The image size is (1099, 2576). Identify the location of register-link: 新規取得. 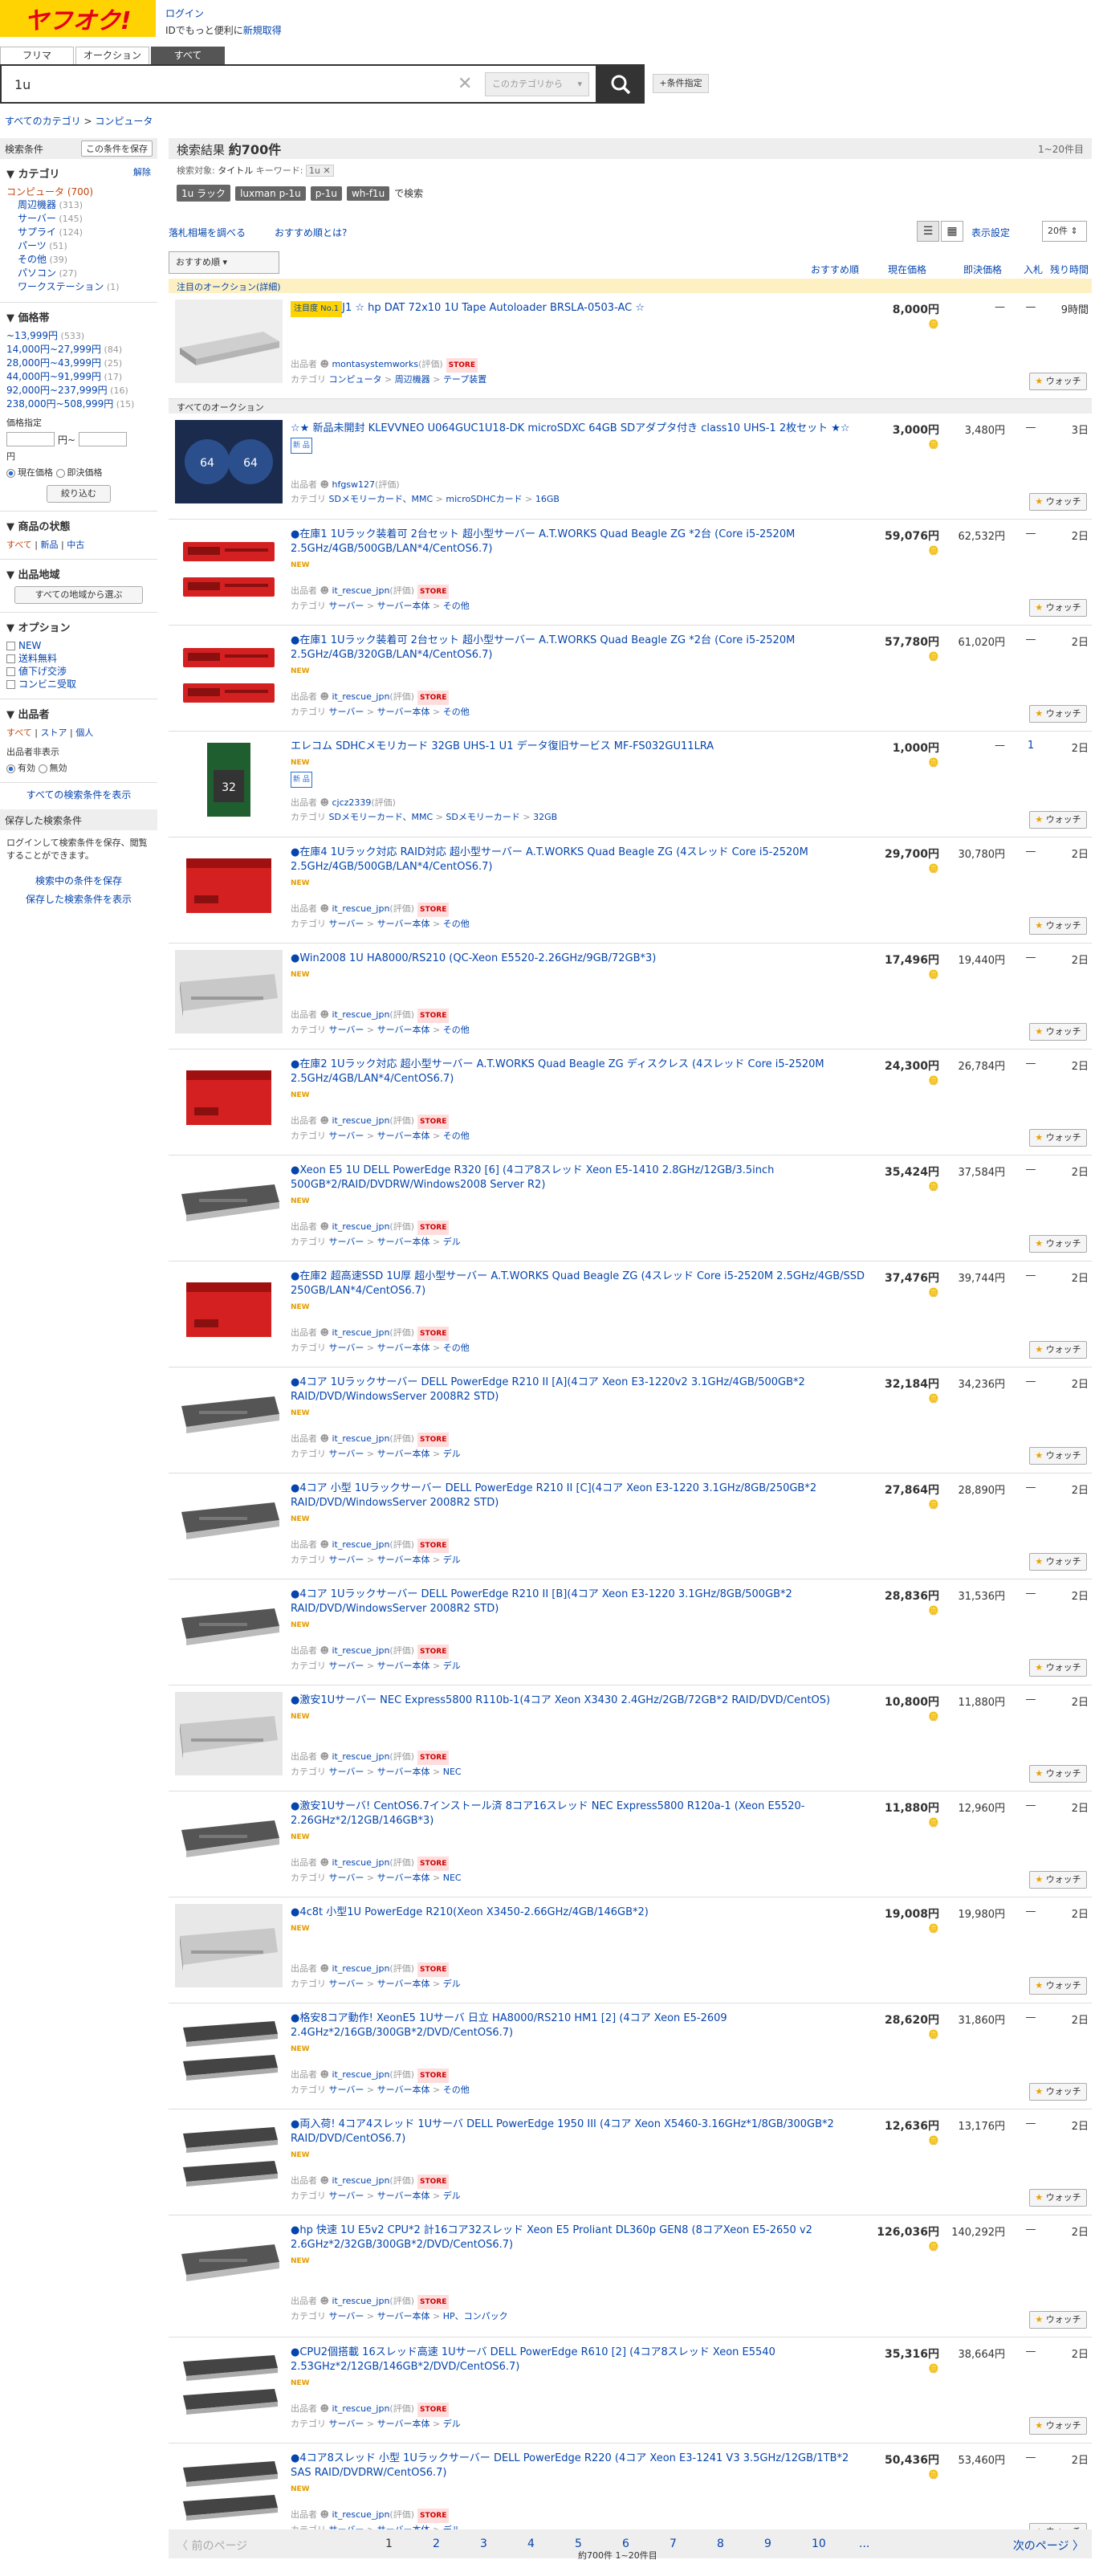
(262, 30).